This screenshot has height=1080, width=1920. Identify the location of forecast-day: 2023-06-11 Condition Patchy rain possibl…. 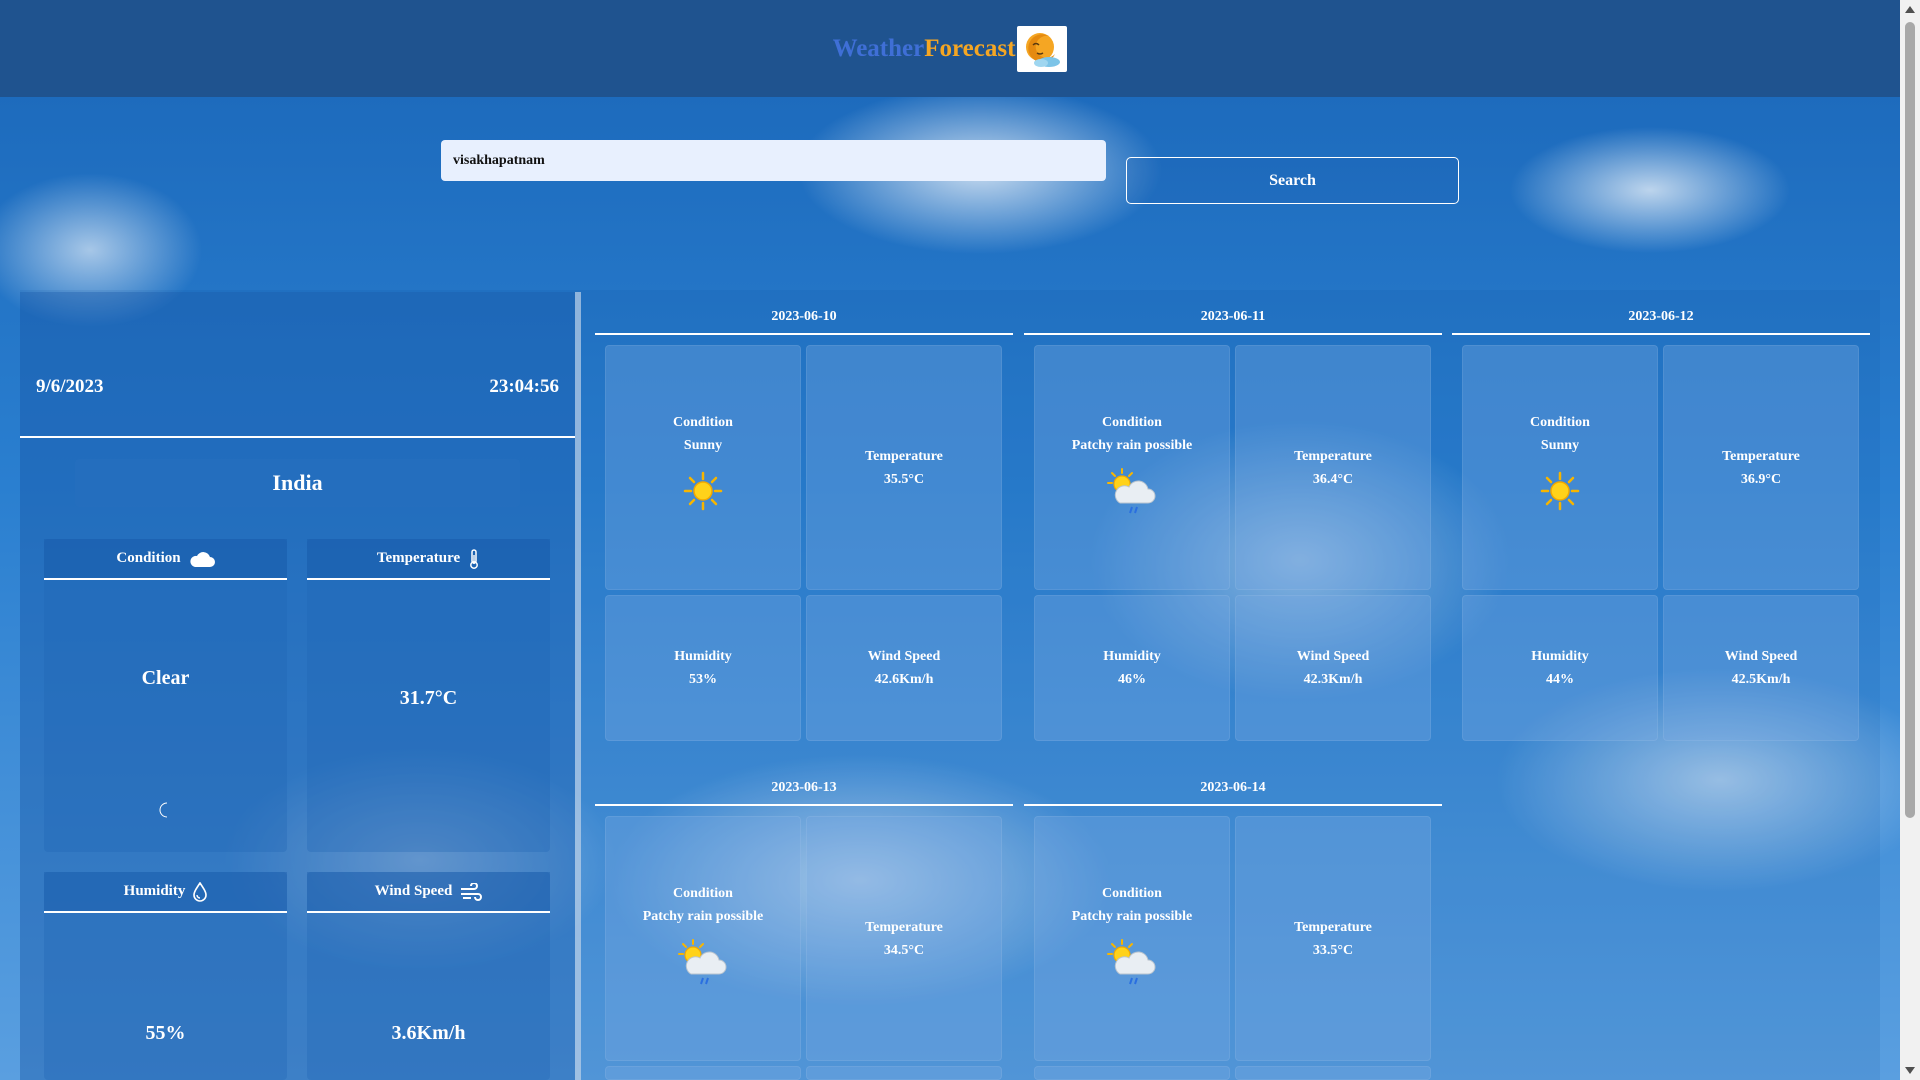
(1233, 521).